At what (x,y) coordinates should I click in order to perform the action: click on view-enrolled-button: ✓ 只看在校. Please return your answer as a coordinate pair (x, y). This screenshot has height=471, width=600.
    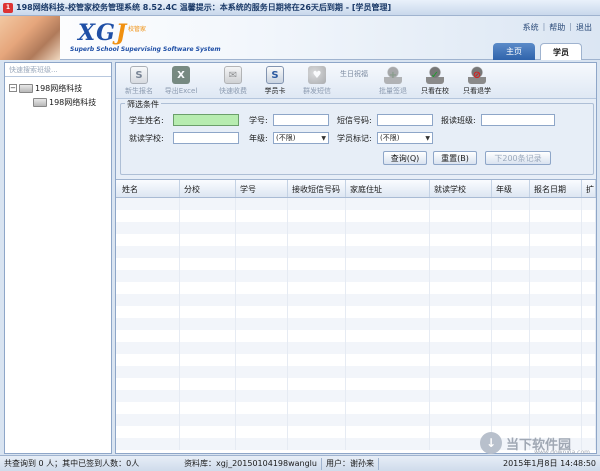
    Looking at the image, I should click on (435, 81).